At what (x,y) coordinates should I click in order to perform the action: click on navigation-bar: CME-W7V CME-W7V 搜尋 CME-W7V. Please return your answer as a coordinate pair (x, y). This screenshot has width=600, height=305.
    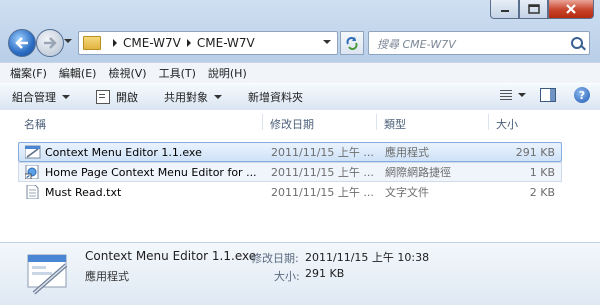
    Looking at the image, I should click on (300, 43).